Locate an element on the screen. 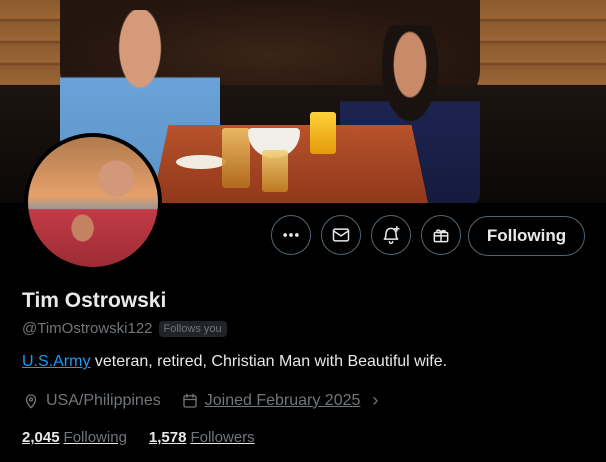  following-label: Following is located at coordinates (95, 437).